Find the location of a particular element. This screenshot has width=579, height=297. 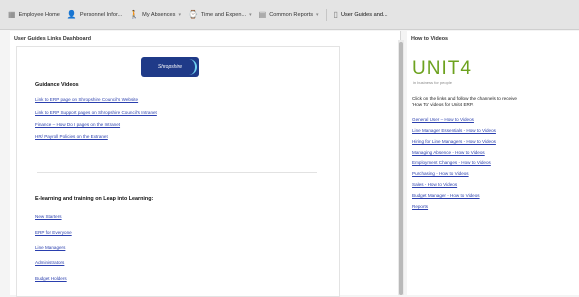

tab-label: My Absences is located at coordinates (159, 14).